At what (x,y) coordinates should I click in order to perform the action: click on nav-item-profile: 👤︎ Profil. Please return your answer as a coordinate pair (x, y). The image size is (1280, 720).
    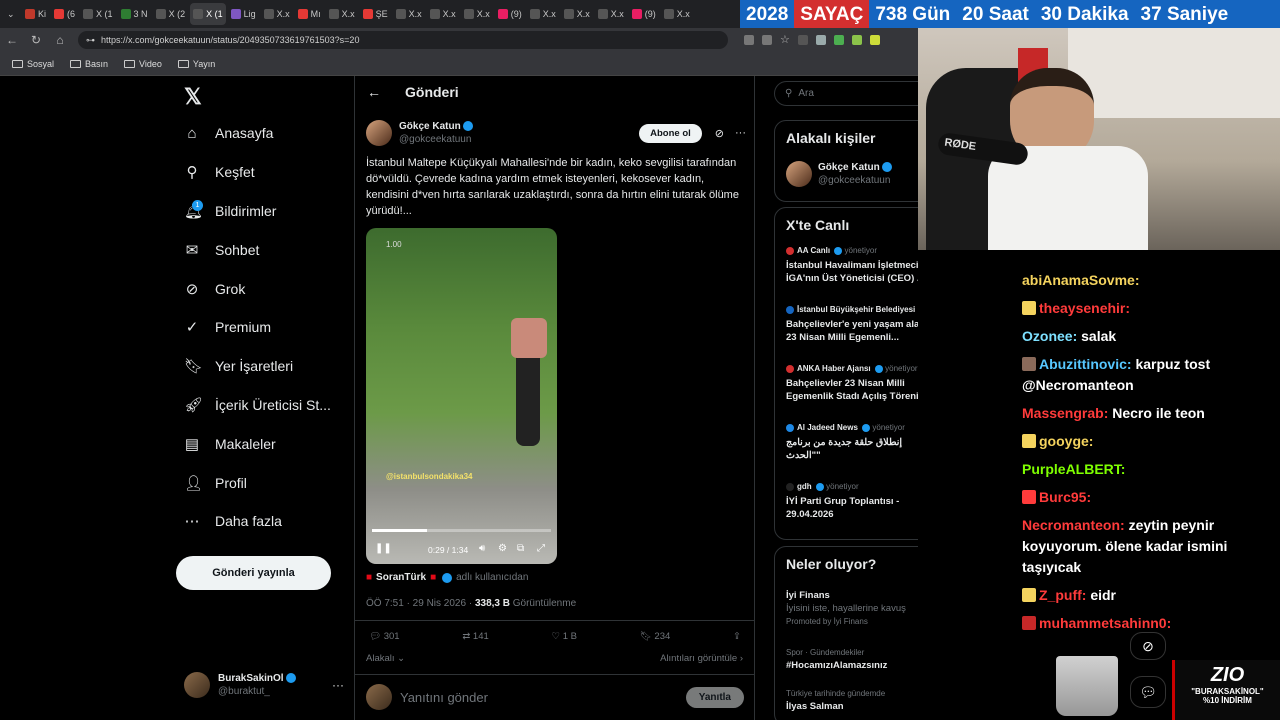
    Looking at the image, I should click on (262, 482).